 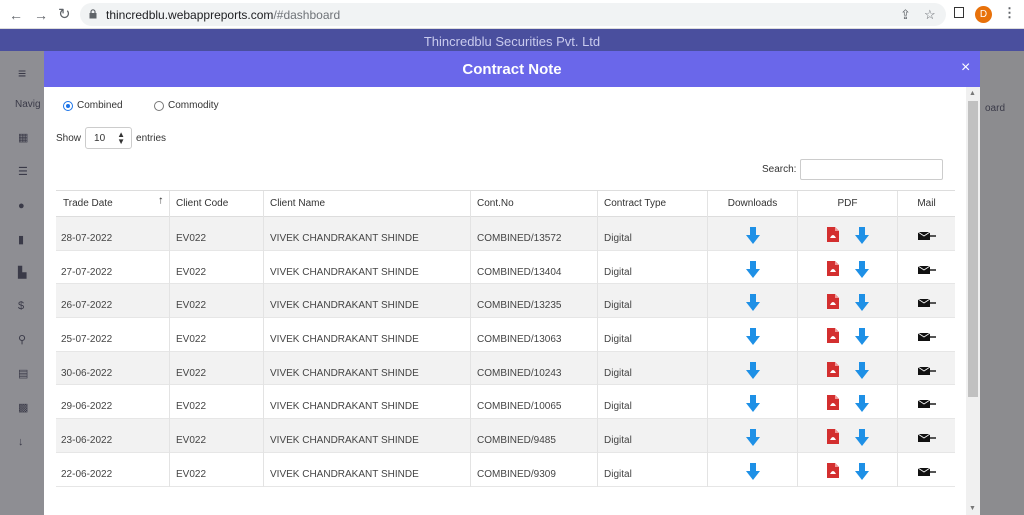 I want to click on radio-combined: Combined, so click(x=93, y=105).